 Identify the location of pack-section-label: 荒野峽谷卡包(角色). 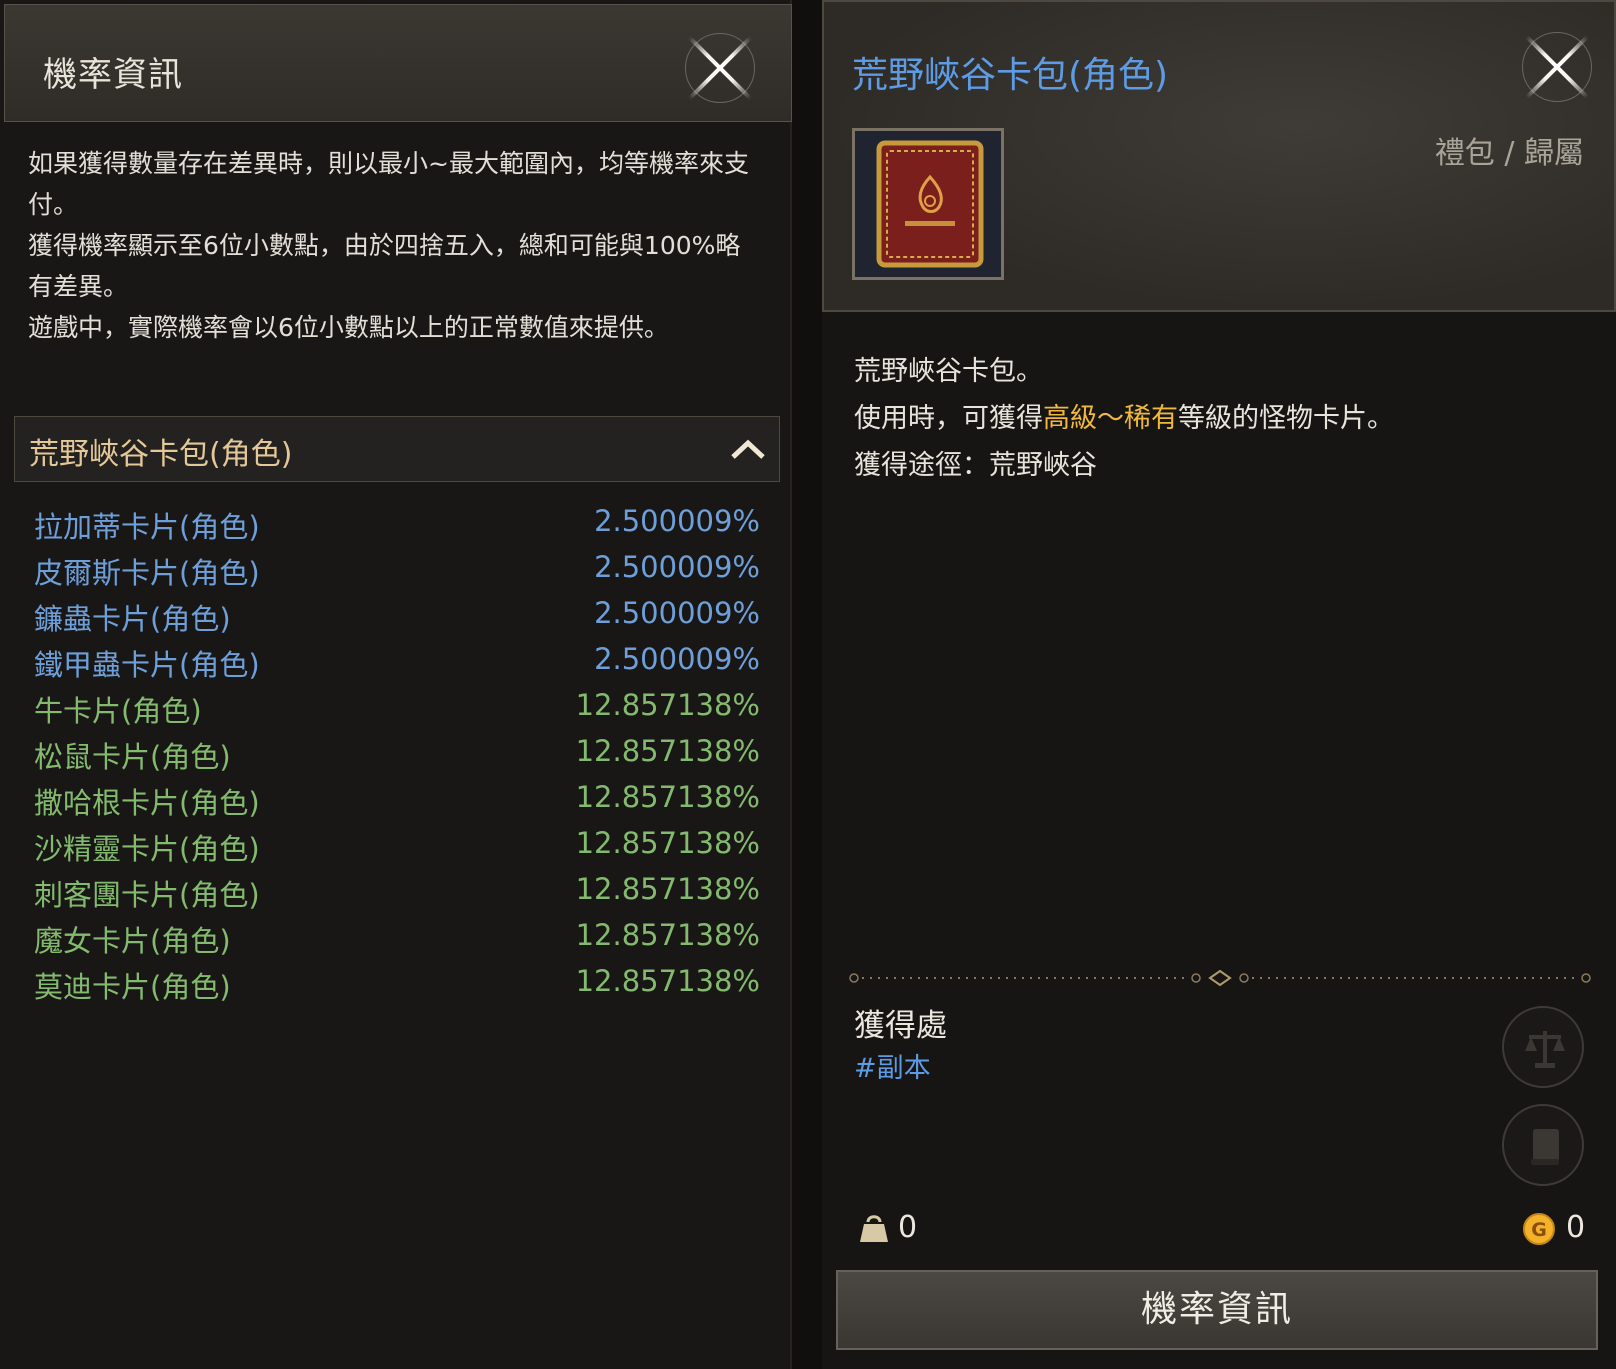
(161, 454).